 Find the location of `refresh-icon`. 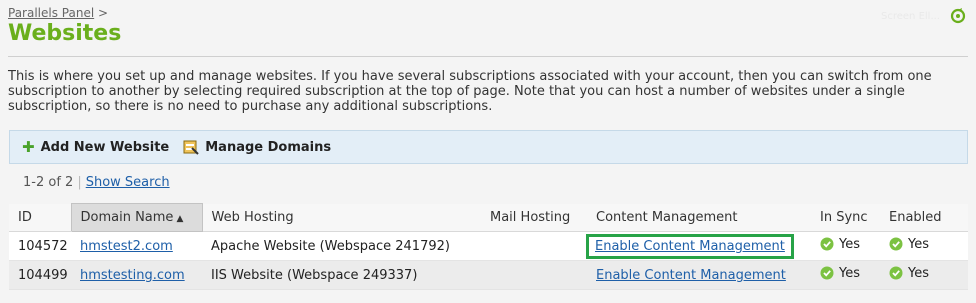

refresh-icon is located at coordinates (958, 16).